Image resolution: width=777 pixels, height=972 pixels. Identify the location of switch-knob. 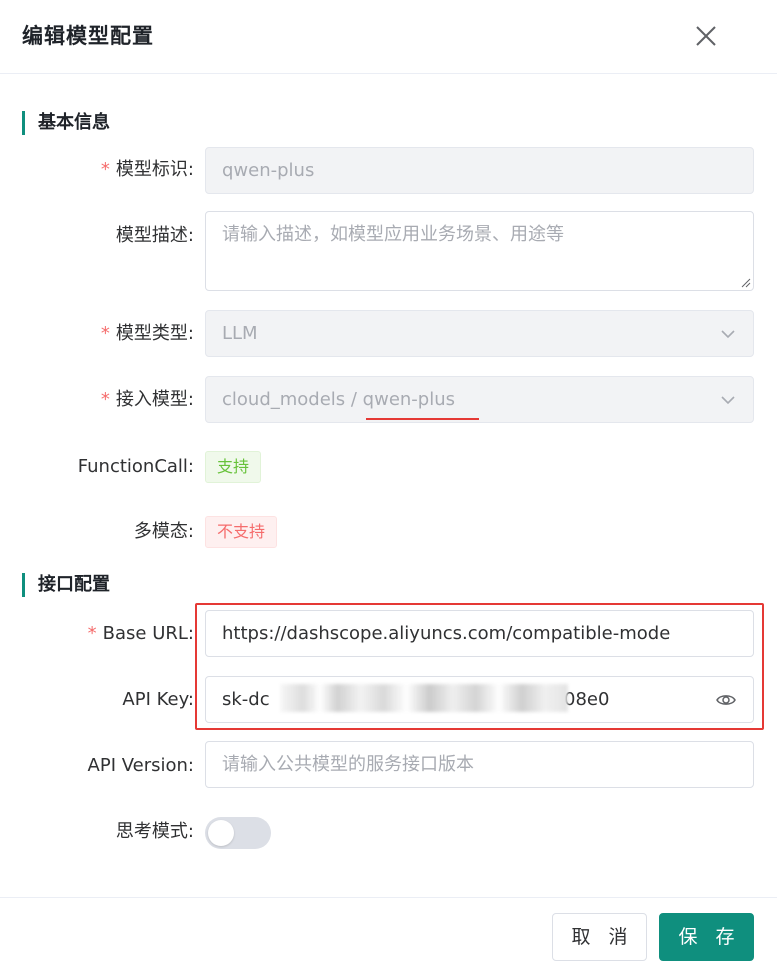
(221, 833).